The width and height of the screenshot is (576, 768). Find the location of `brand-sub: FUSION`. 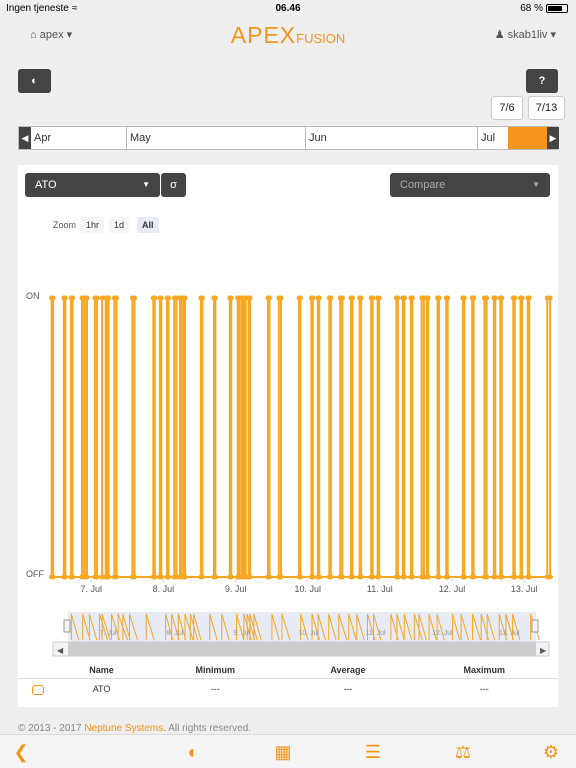

brand-sub: FUSION is located at coordinates (321, 38).